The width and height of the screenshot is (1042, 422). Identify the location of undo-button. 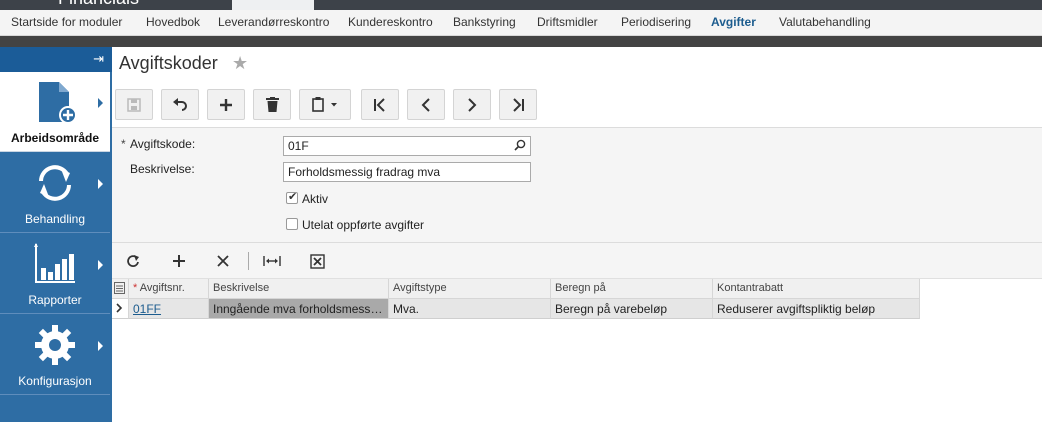
(180, 104).